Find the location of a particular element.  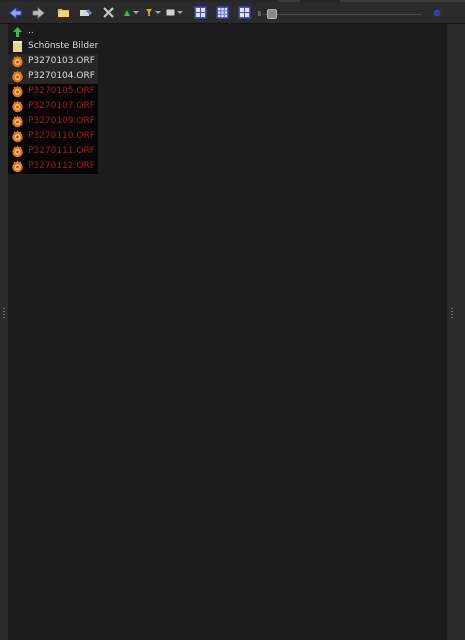

file-item: P3270111.ORF is located at coordinates (53, 151).